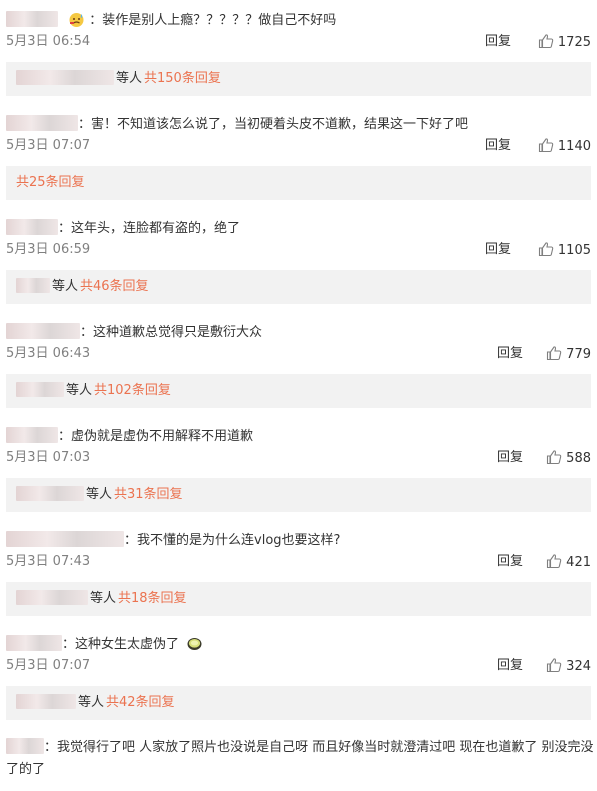 The width and height of the screenshot is (597, 791). I want to click on like-button: 588, so click(568, 458).